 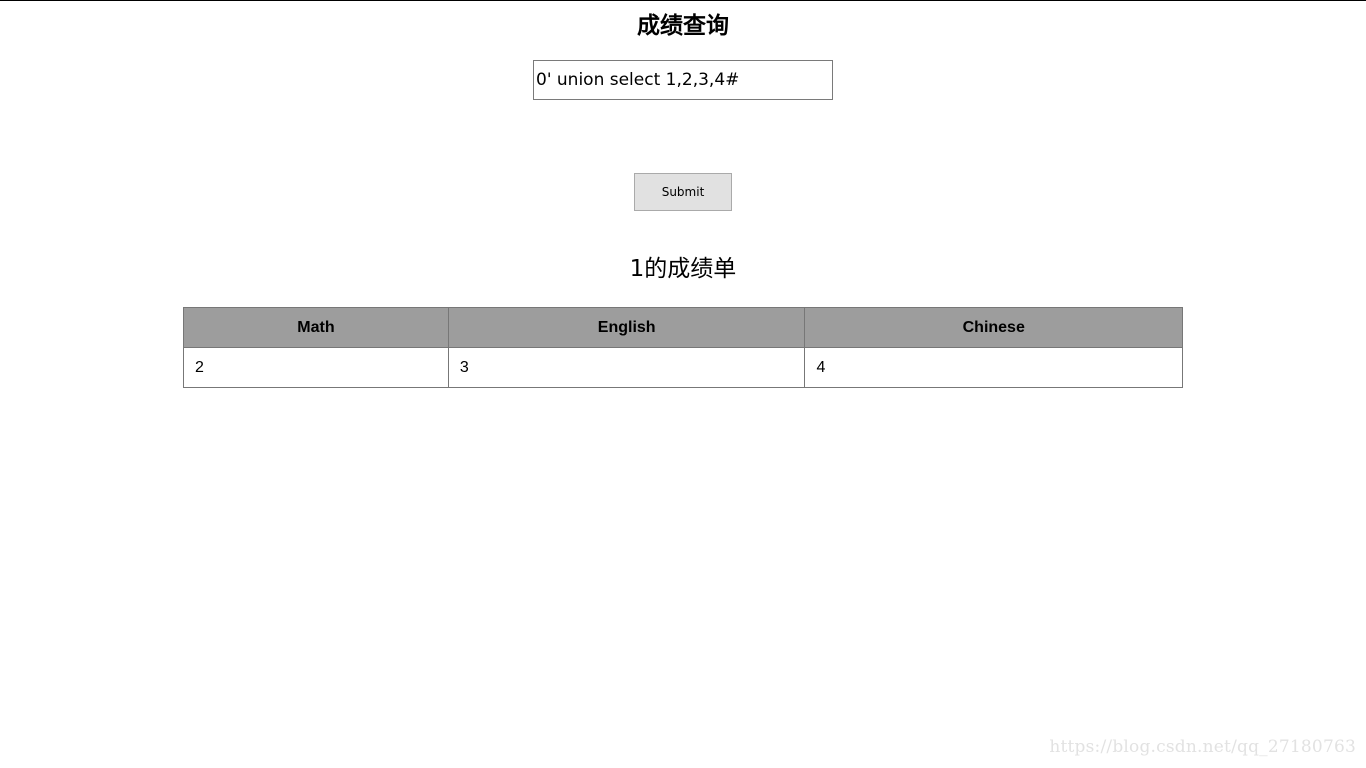 I want to click on query-input, so click(x=683, y=80).